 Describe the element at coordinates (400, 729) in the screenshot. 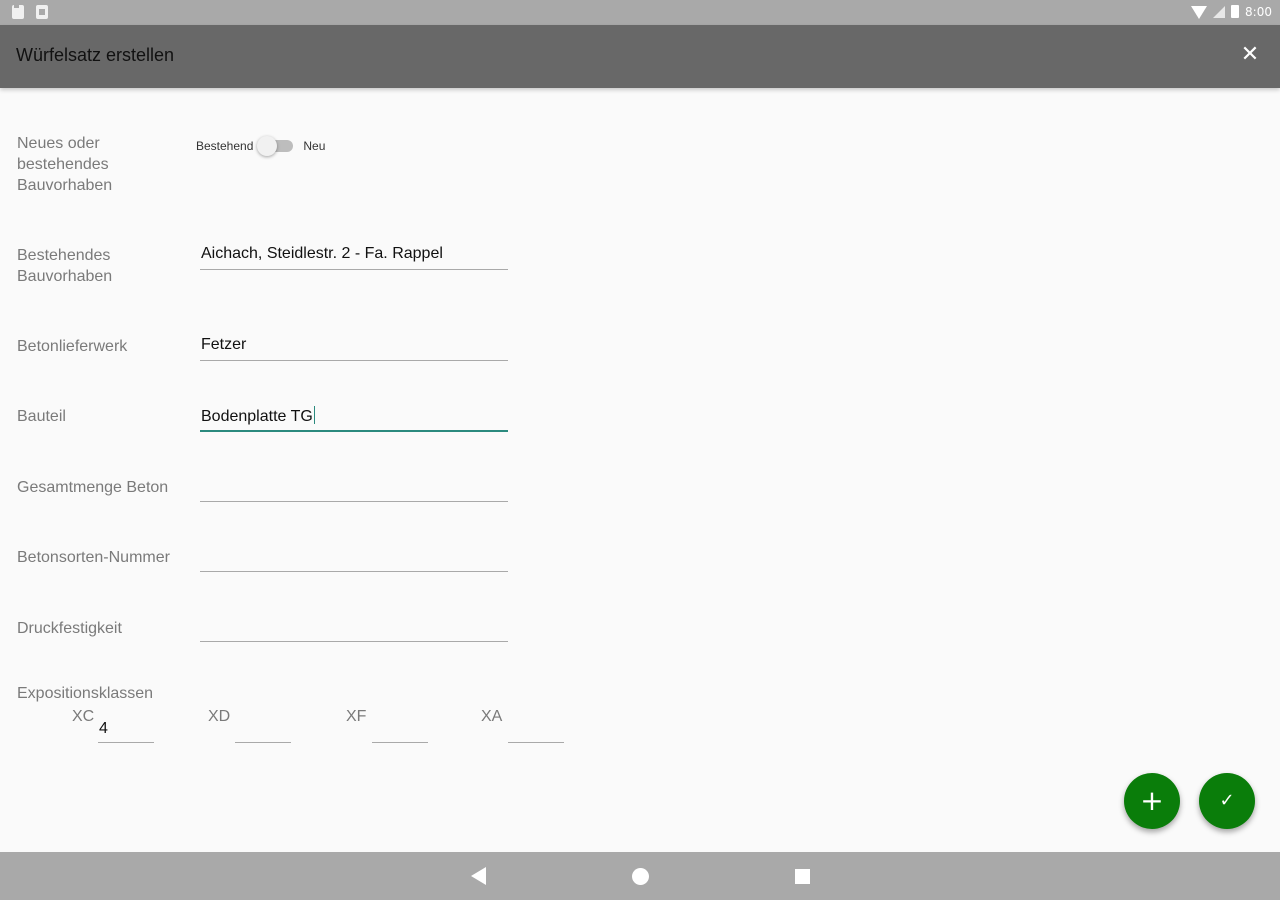

I see `exposure-xf-field` at that location.